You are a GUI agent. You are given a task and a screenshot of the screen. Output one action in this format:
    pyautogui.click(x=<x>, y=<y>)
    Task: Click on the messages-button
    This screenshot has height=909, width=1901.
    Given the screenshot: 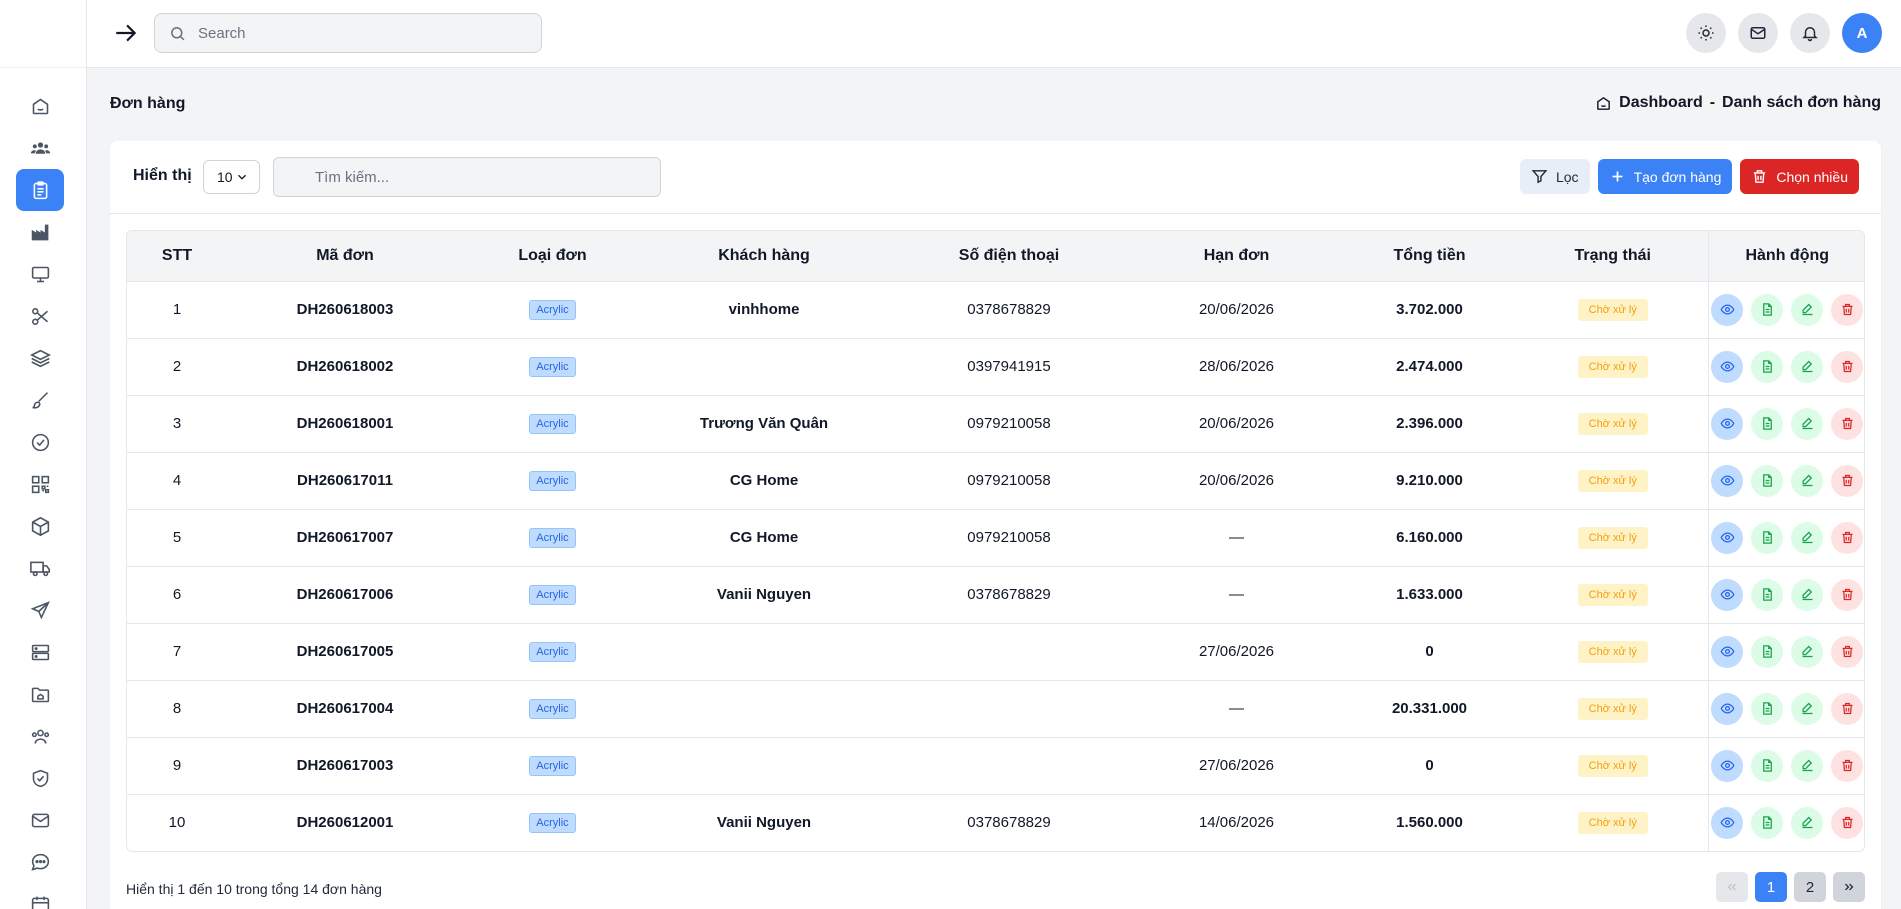 What is the action you would take?
    pyautogui.click(x=1758, y=33)
    